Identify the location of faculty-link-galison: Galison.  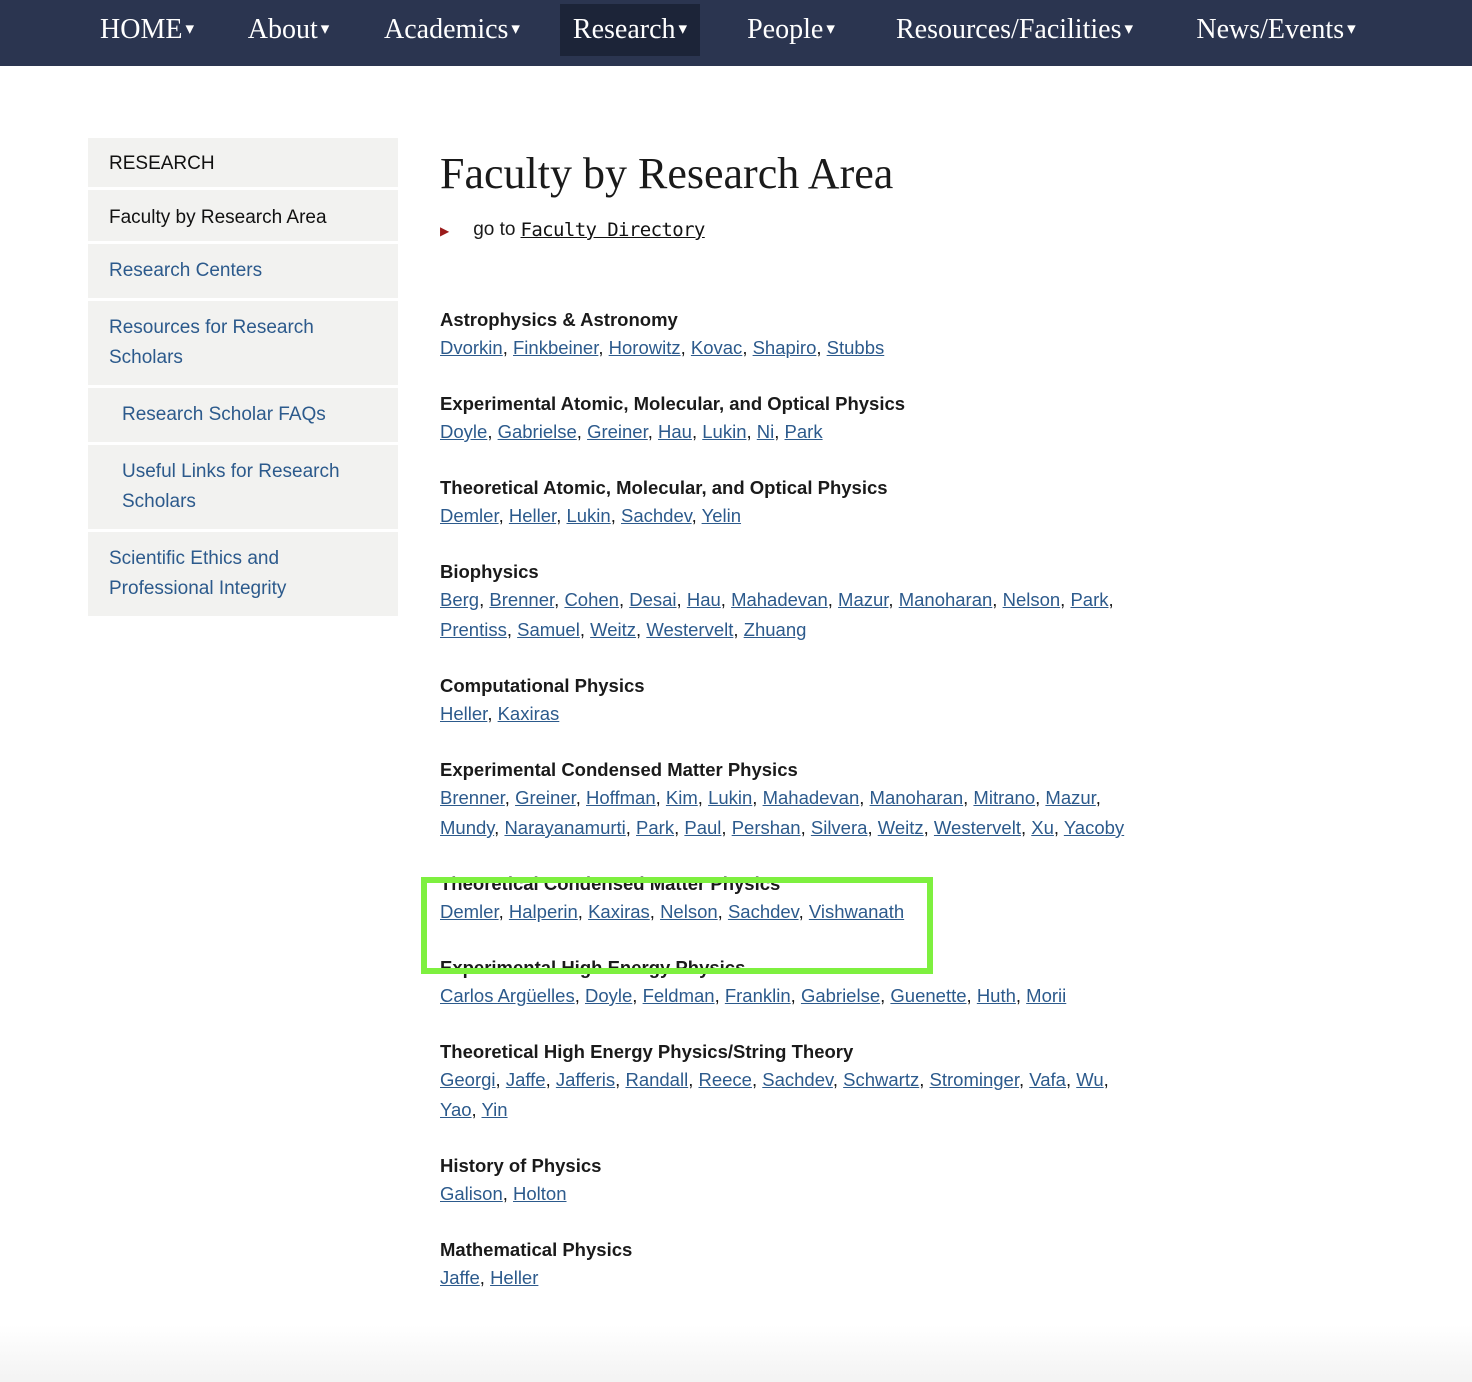
(471, 1193).